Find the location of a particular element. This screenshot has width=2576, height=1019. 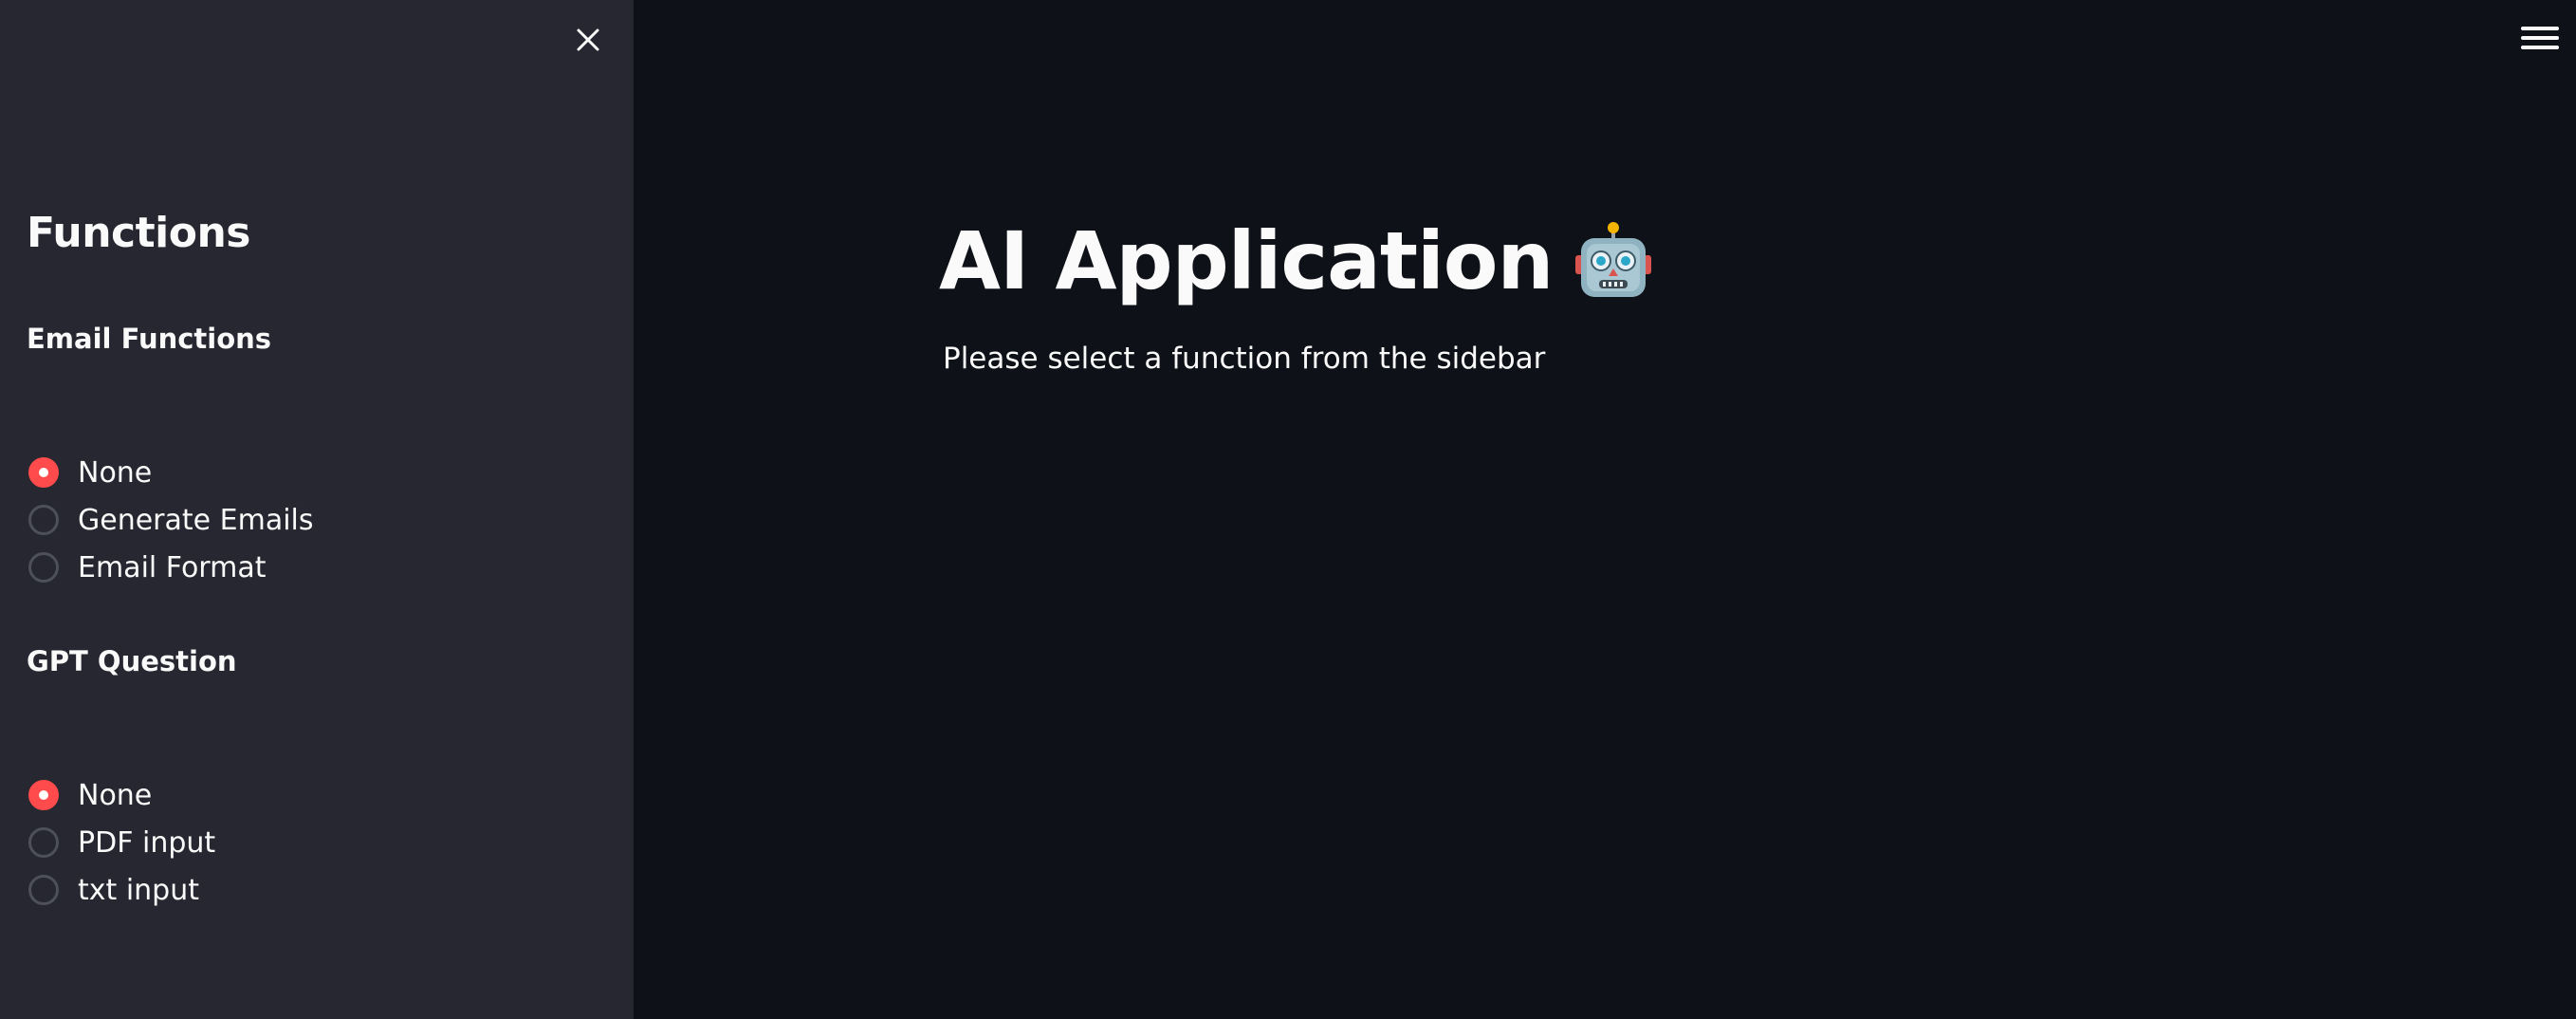

radio-option-email-none: None is located at coordinates (171, 473).